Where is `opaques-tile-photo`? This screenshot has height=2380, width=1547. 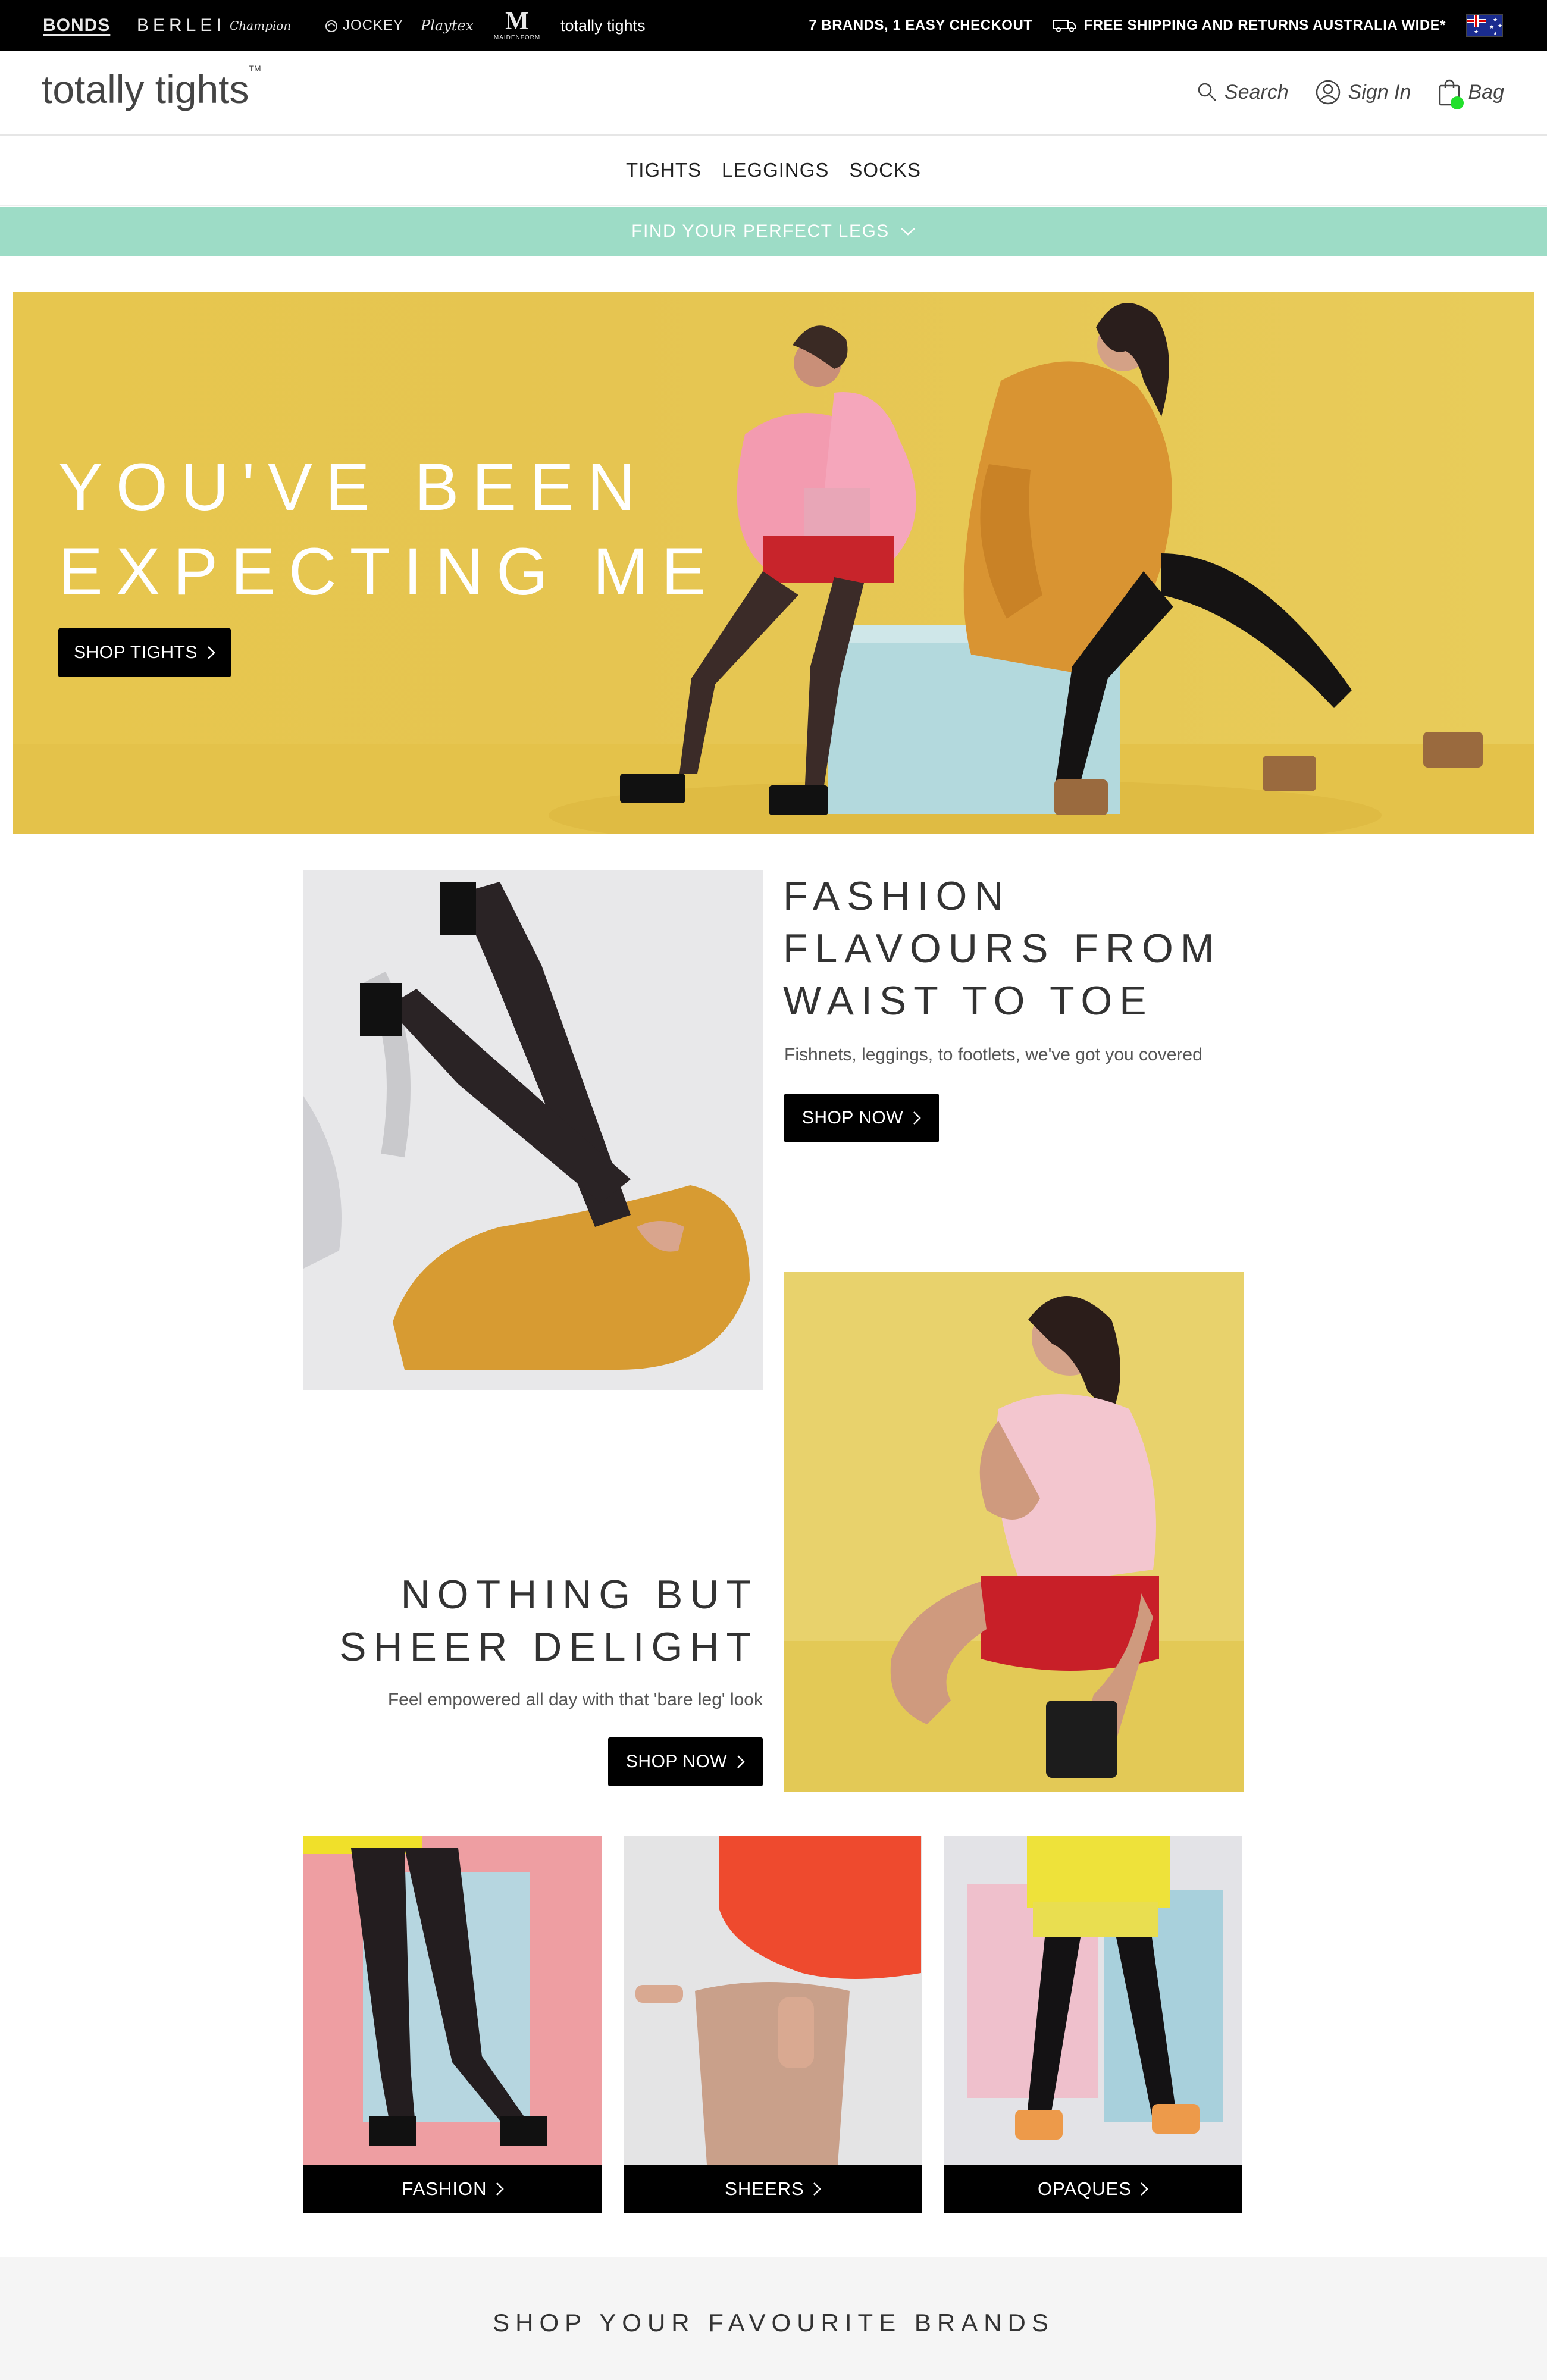 opaques-tile-photo is located at coordinates (1093, 2000).